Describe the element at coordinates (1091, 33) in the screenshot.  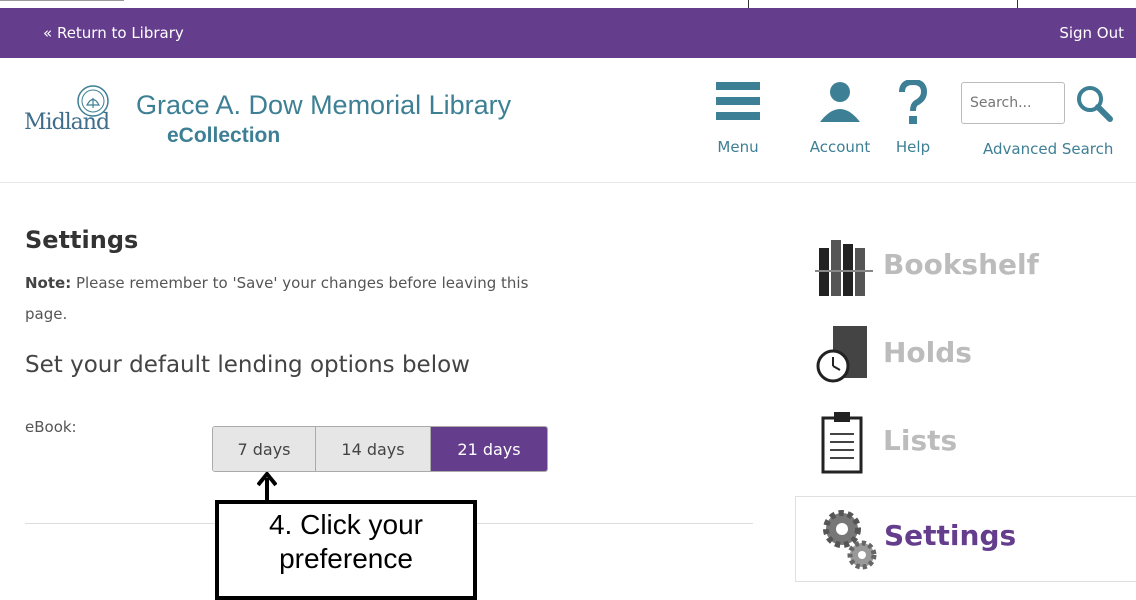
I see `sign-out-link: Sign Out` at that location.